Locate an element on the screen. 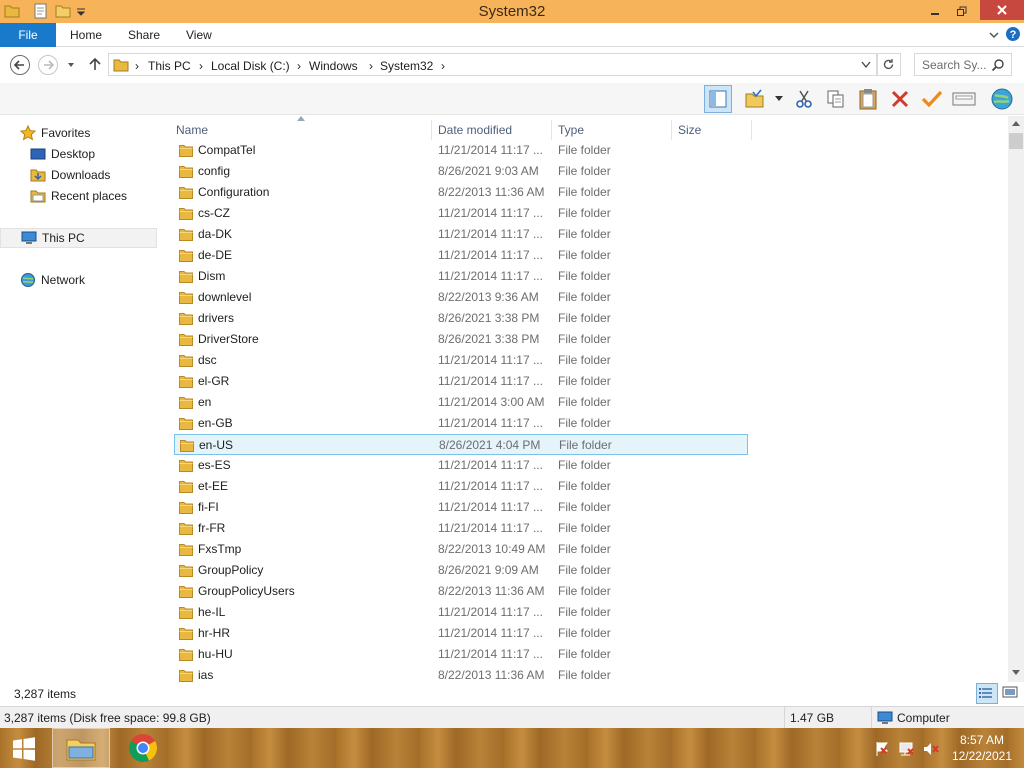 The width and height of the screenshot is (1024, 768). table-row: FxsTmp 8/22/2013 10:49 AM File folder is located at coordinates (461, 549).